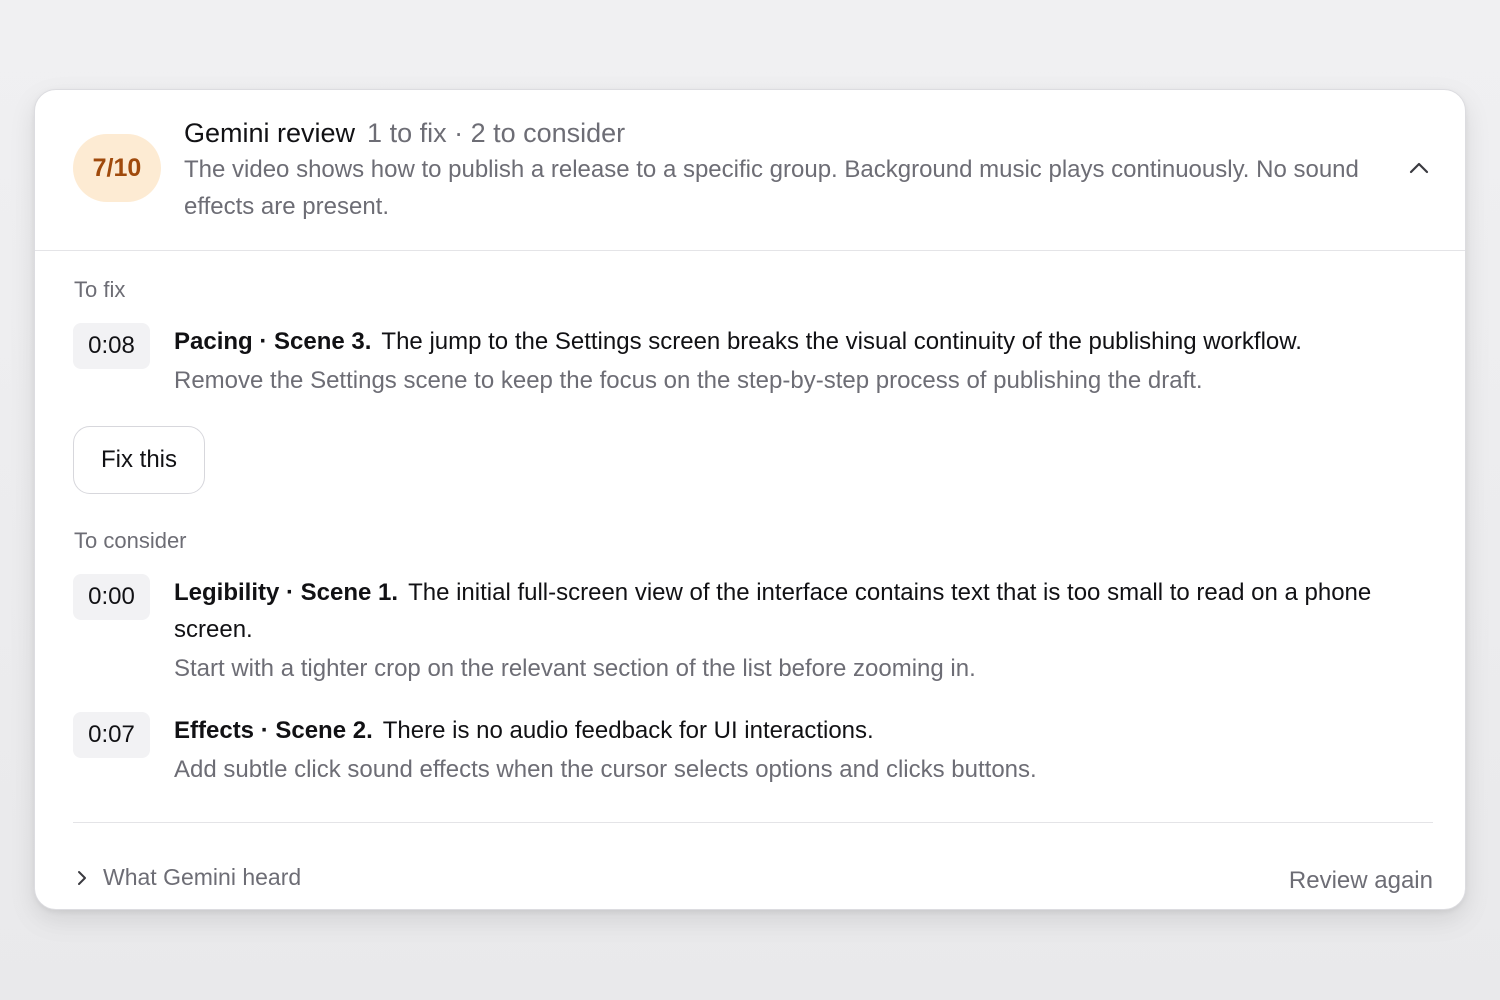 This screenshot has height=1000, width=1500. I want to click on to-fix-label: To fix, so click(100, 289).